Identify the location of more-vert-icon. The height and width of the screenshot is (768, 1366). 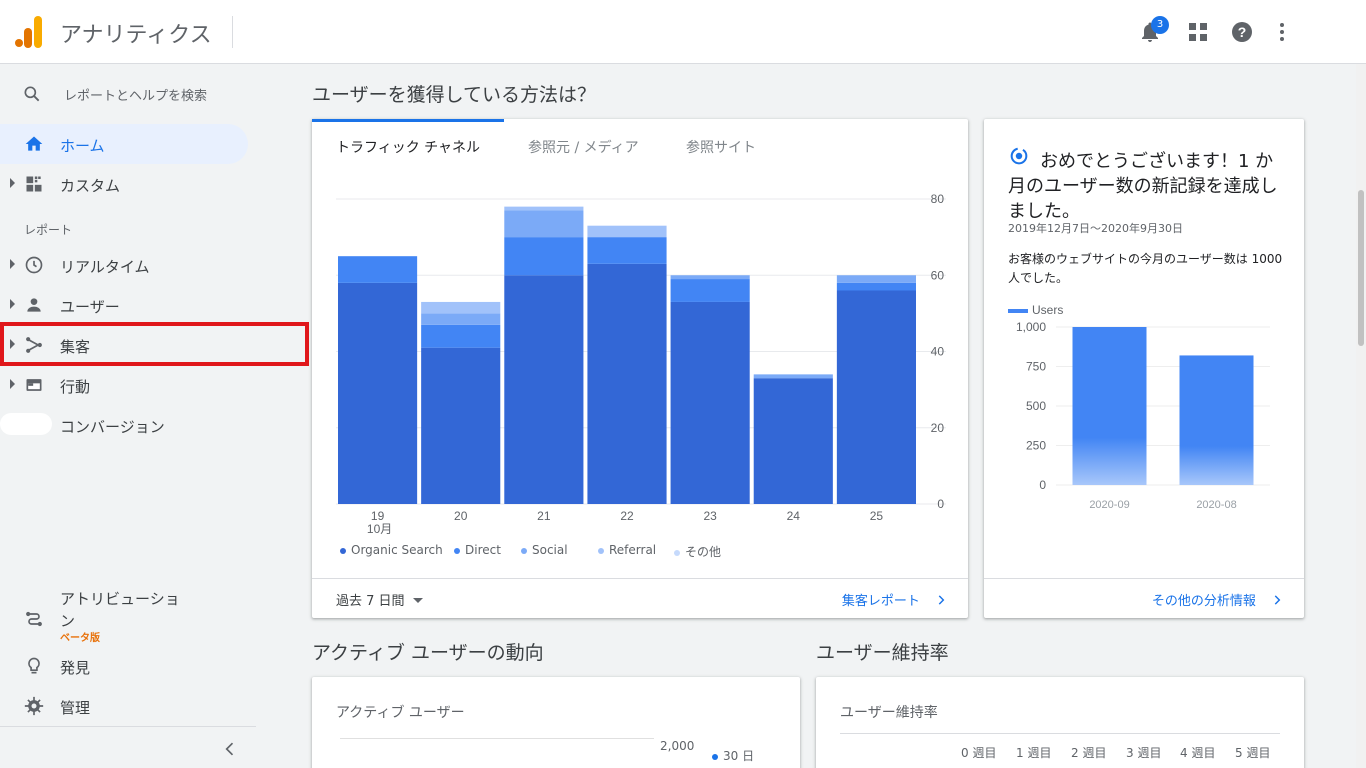
(1282, 32).